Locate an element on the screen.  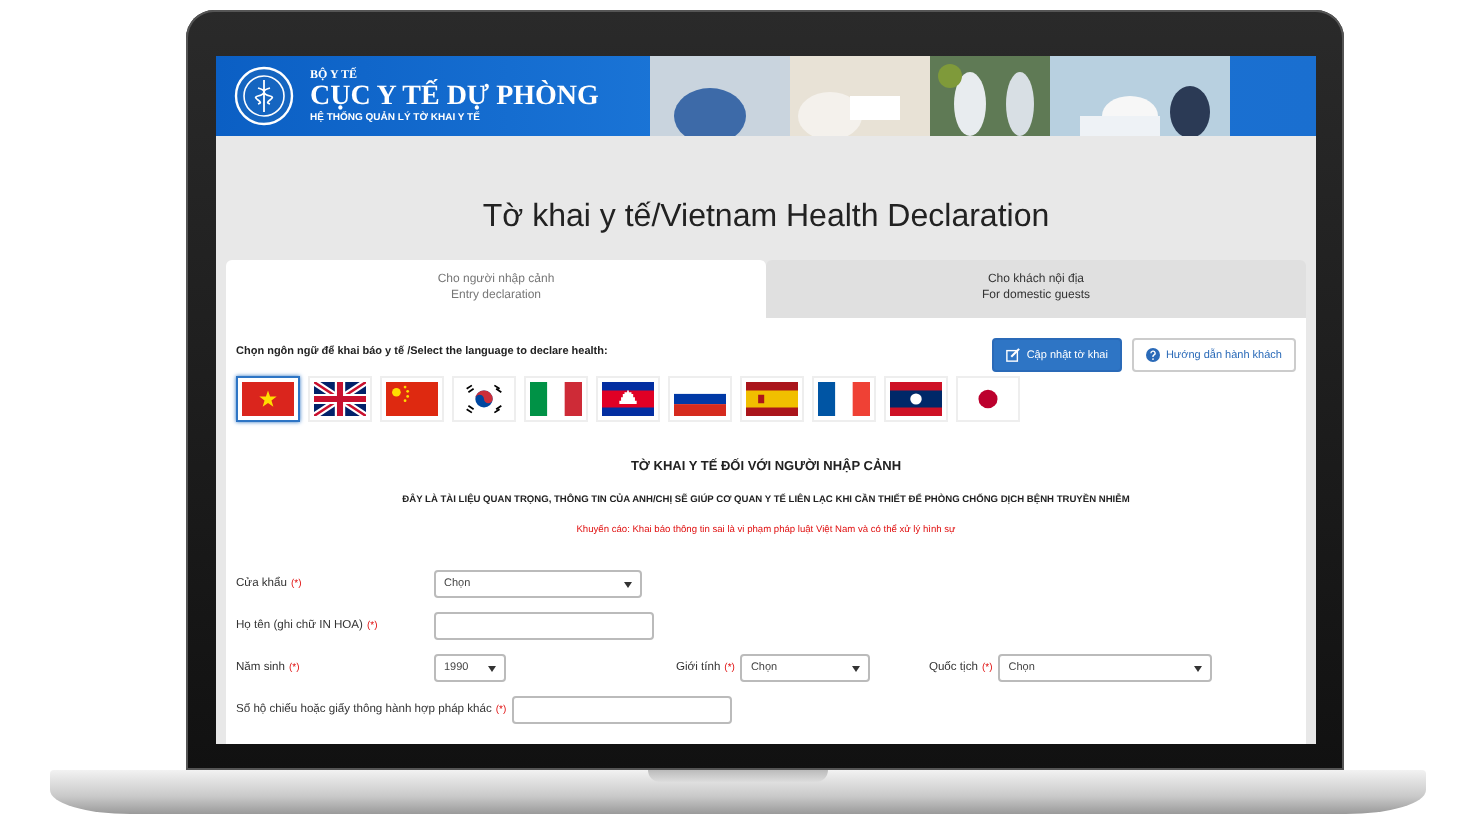
page-title: Tờ khai y tế/Vietnam Health Declaration is located at coordinates (766, 218).